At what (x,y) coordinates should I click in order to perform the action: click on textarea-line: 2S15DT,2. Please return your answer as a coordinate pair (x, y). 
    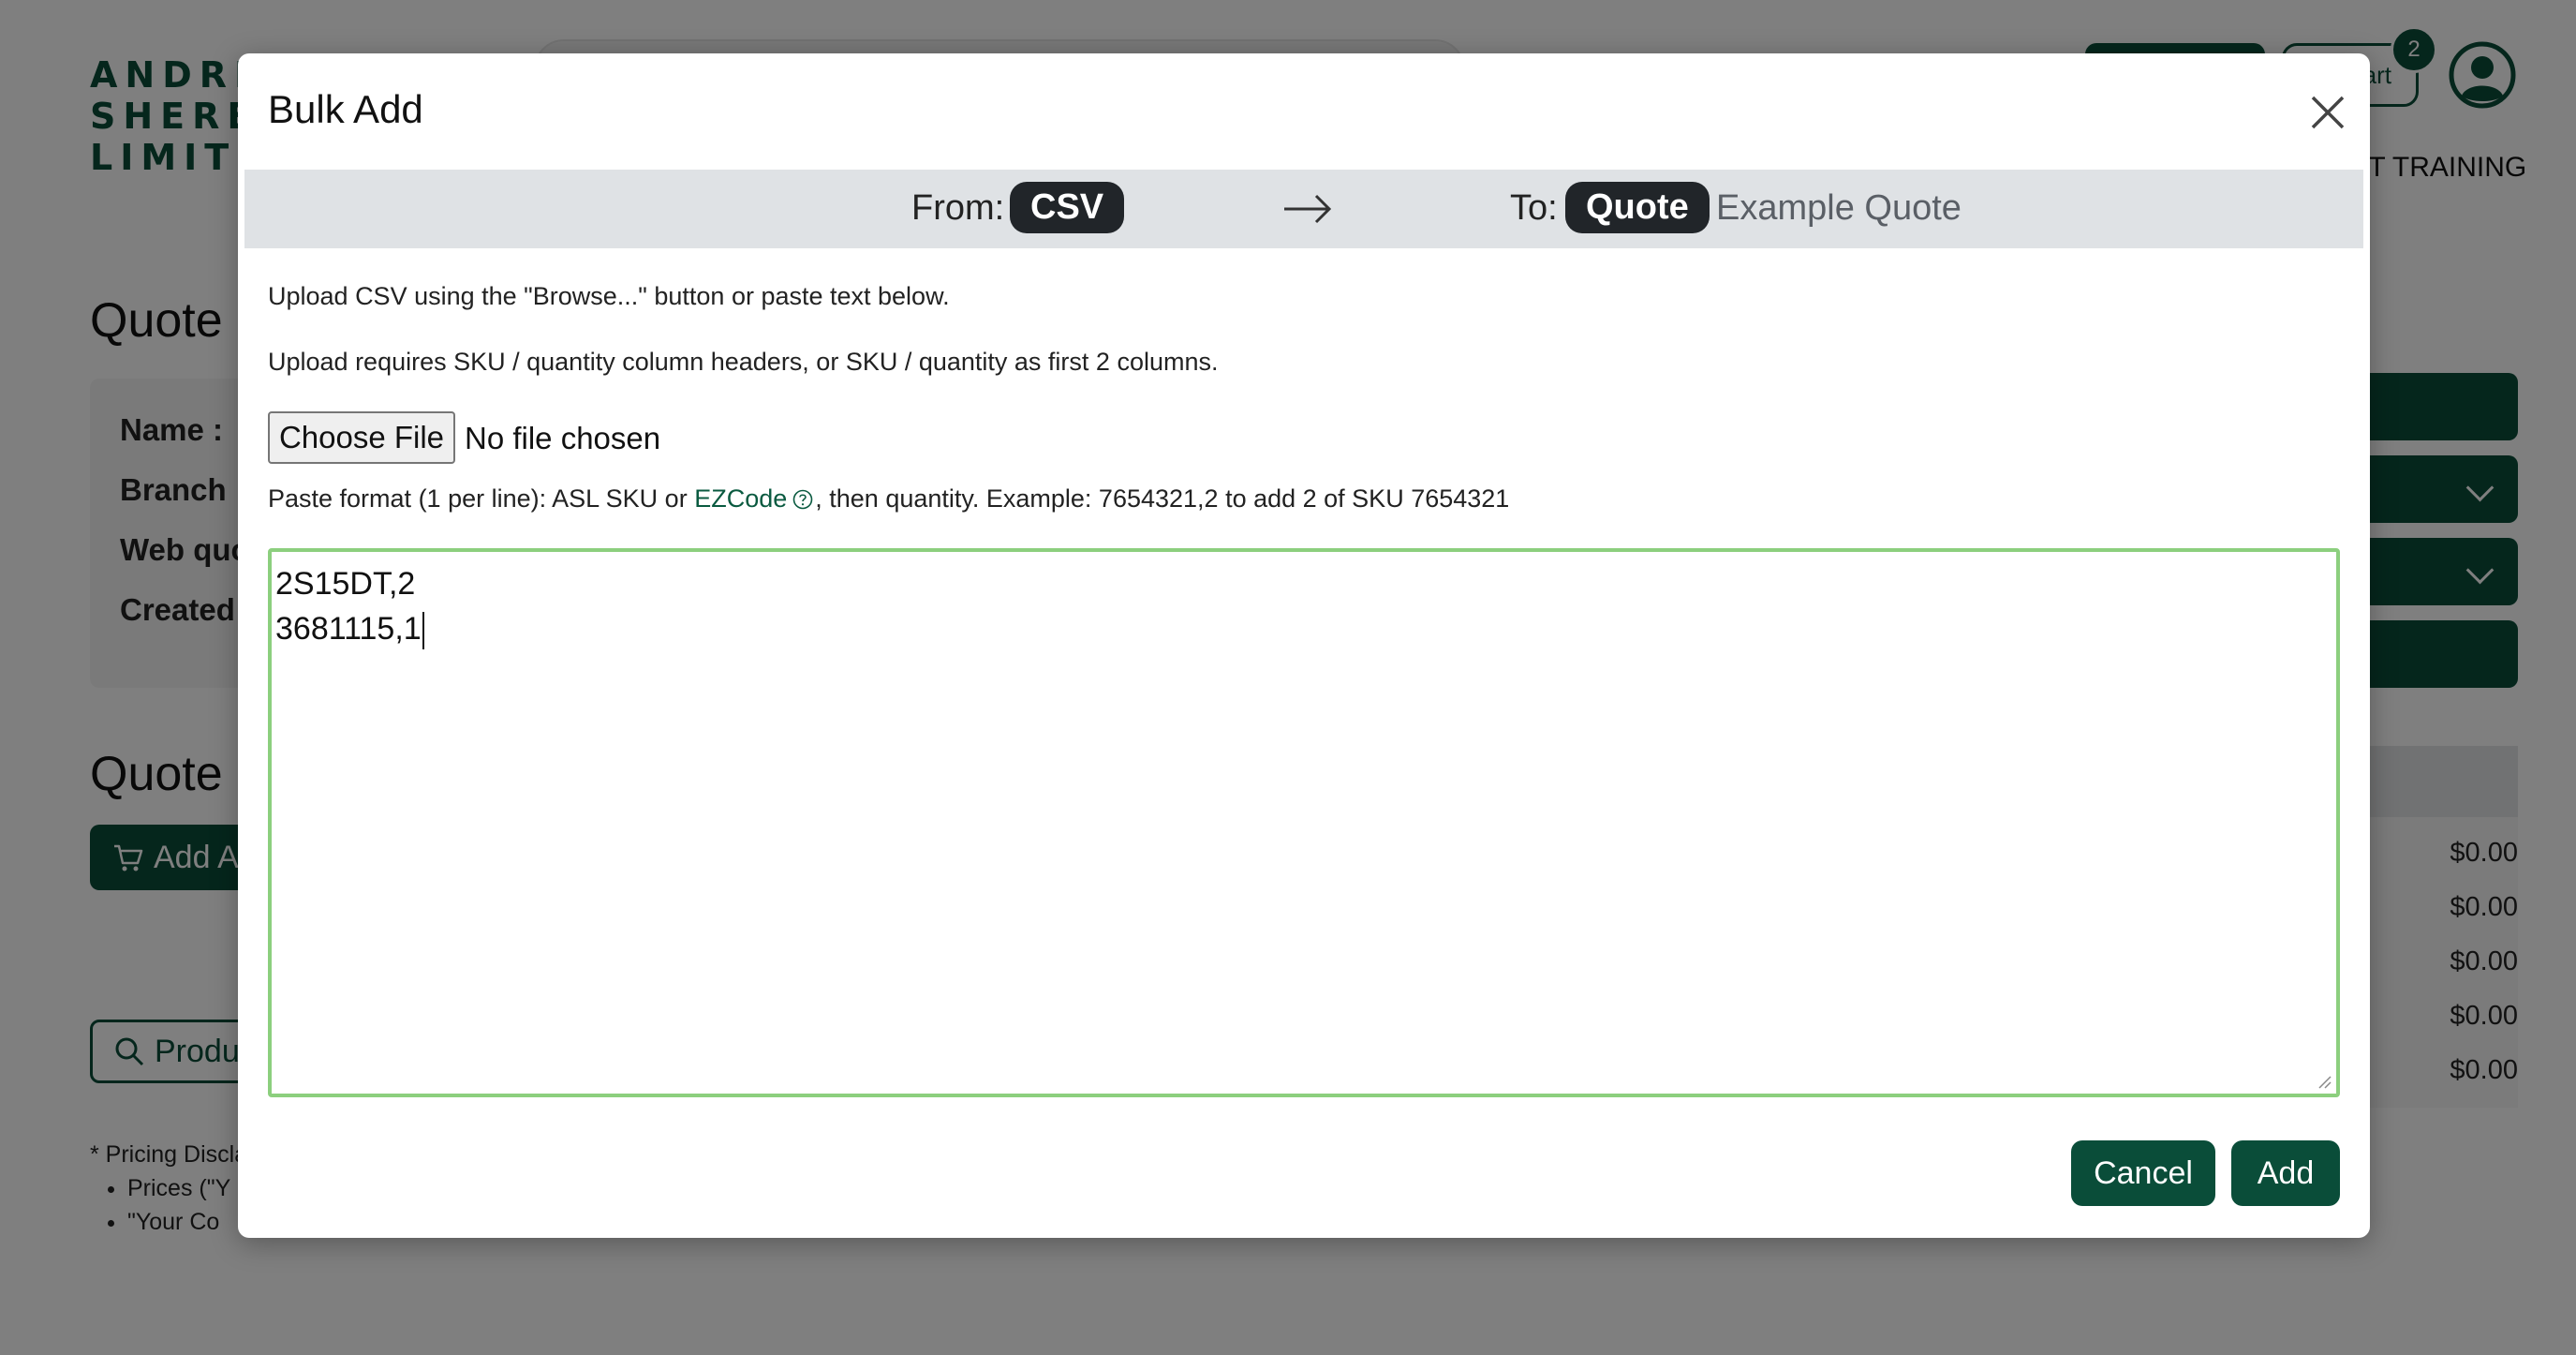
    Looking at the image, I should click on (345, 584).